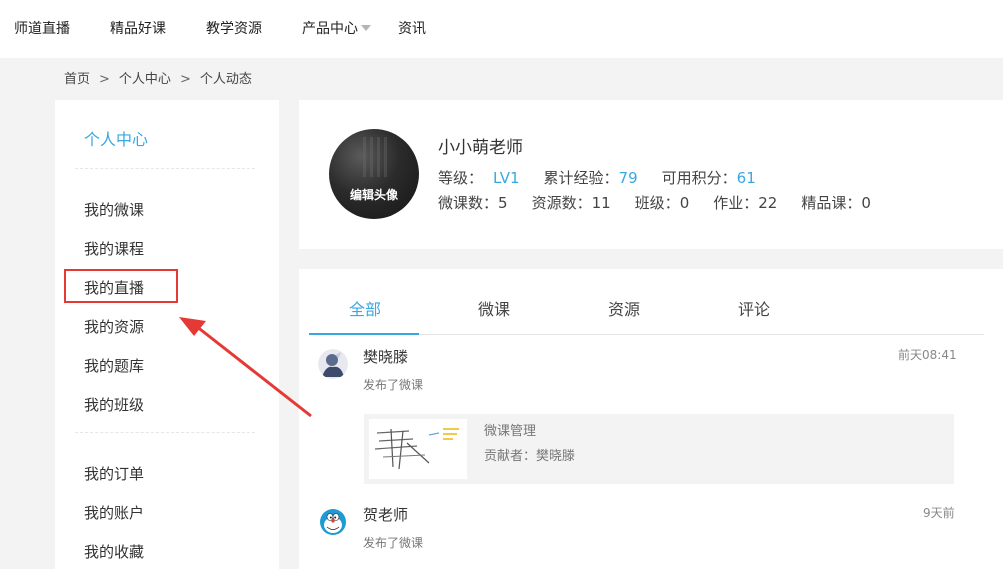 The image size is (1003, 569). I want to click on feed-username: 贺老师, so click(385, 515).